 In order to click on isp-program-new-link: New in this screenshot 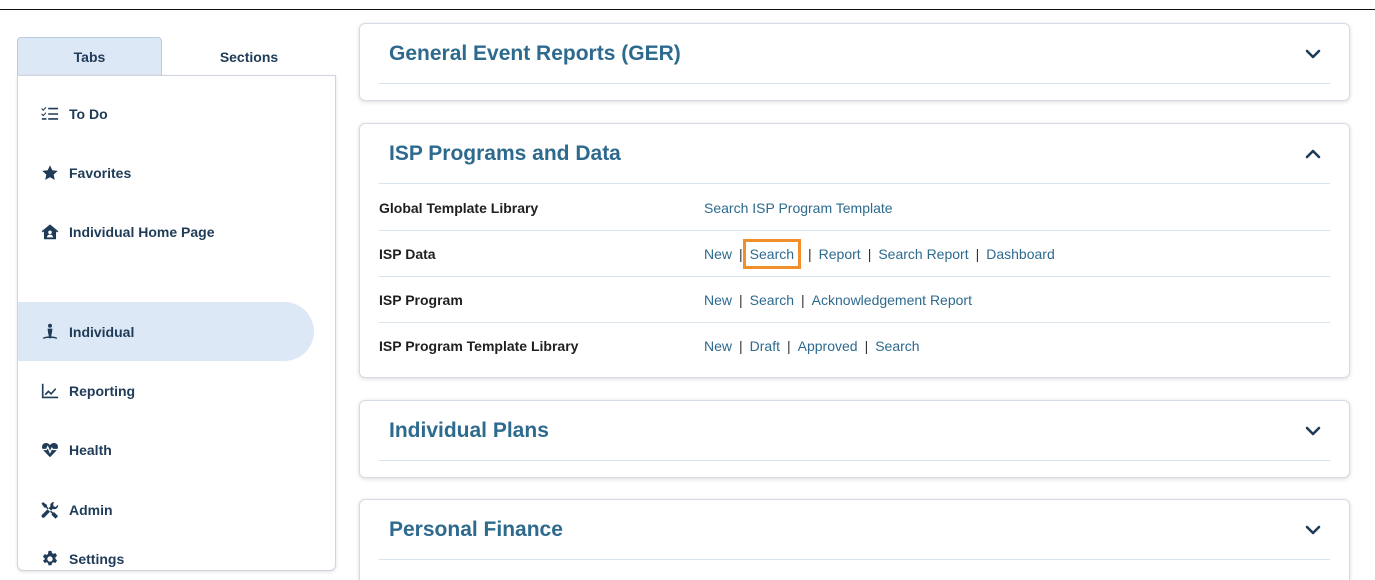, I will do `click(718, 300)`.